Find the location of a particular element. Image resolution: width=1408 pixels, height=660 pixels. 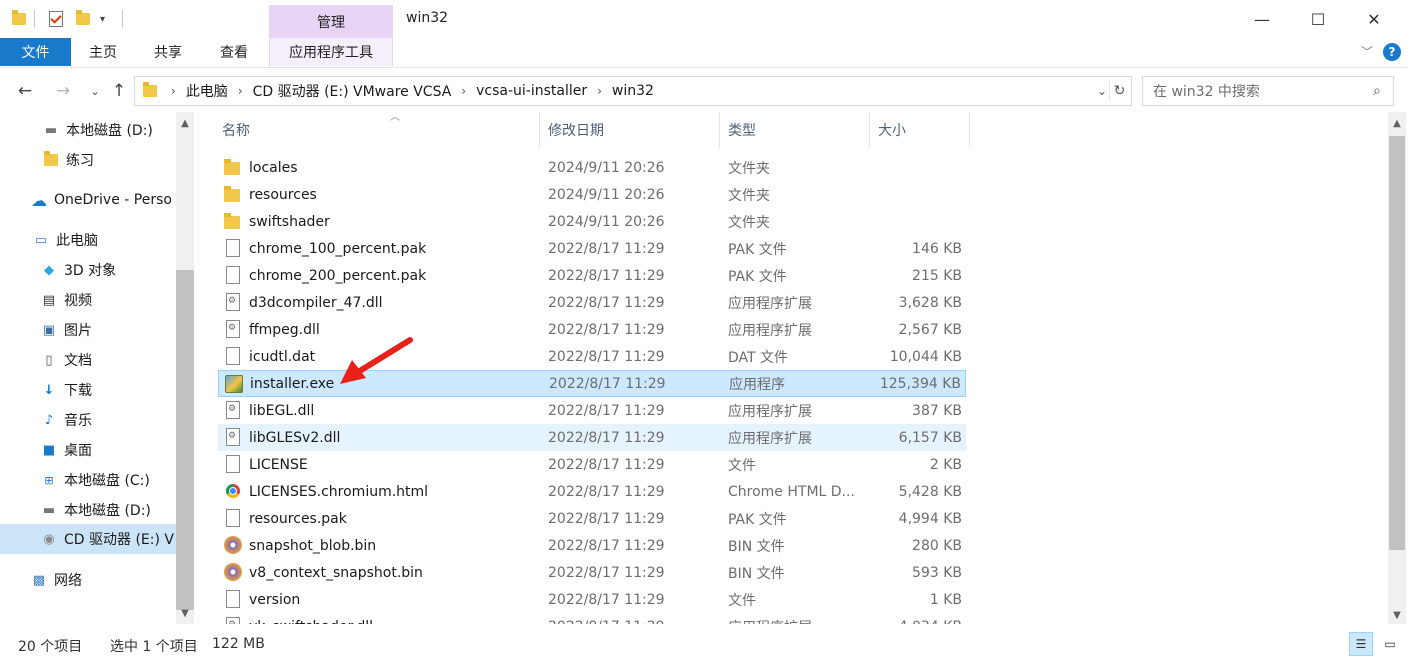

nav-item-network: ▩ 网络 is located at coordinates (88, 580).